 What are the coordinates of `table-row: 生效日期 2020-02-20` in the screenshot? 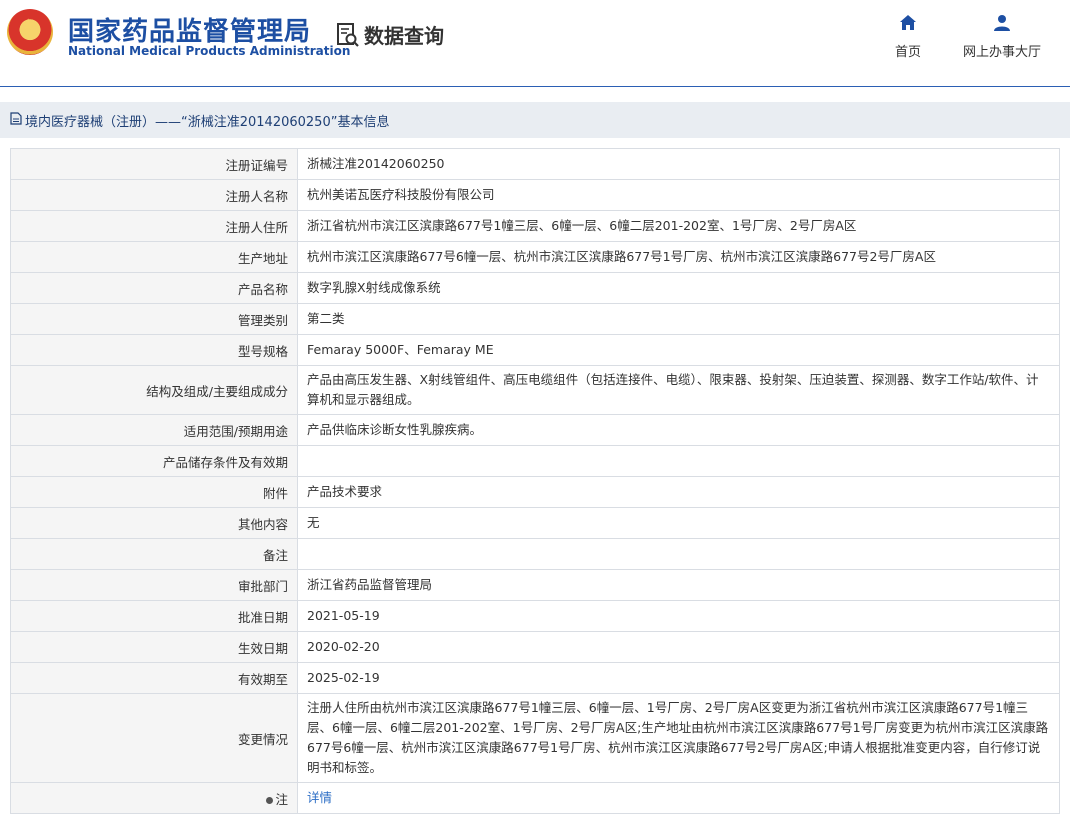 It's located at (535, 647).